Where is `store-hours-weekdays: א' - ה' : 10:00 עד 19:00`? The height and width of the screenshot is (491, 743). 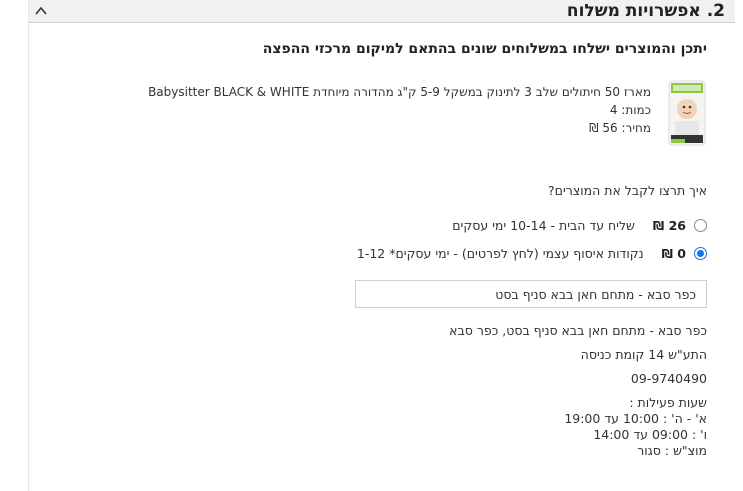 store-hours-weekdays: א' - ה' : 10:00 עד 19:00 is located at coordinates (635, 418).